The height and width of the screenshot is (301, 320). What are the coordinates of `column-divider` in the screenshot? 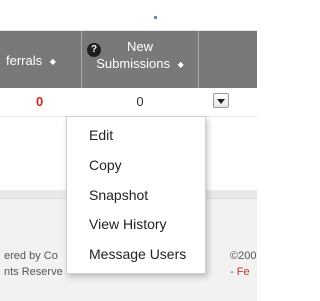 It's located at (198, 59).